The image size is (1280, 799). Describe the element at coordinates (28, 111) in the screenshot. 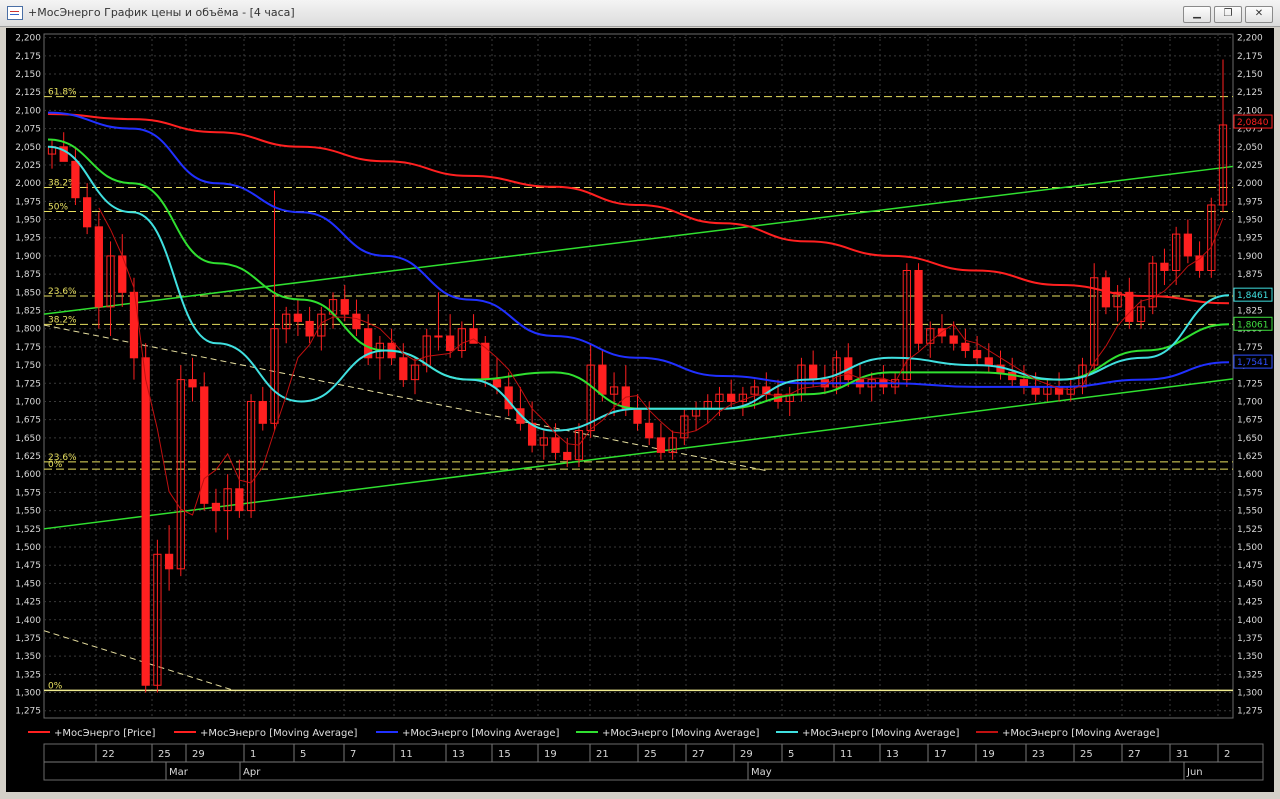

I see `y-tick-label-left: 2,100` at that location.